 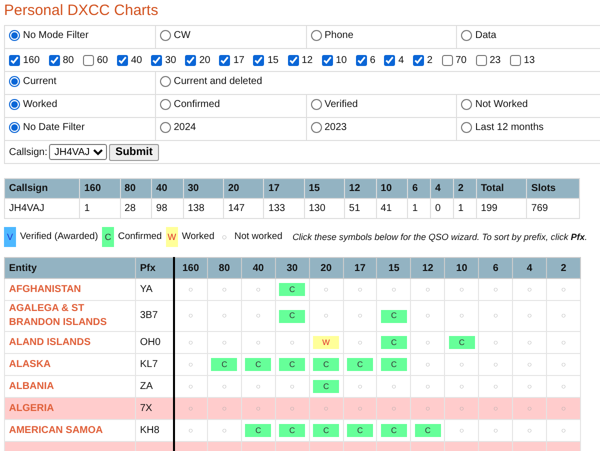 What do you see at coordinates (155, 268) in the screenshot?
I see `column-header: Pfx` at bounding box center [155, 268].